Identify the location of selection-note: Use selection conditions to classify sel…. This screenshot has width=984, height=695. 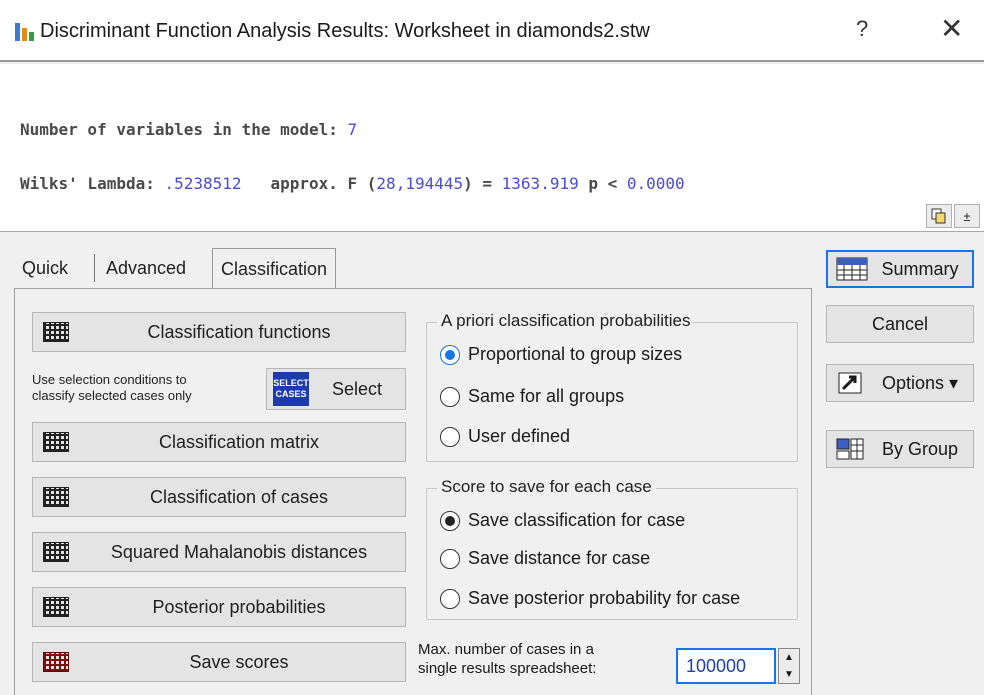
(112, 387).